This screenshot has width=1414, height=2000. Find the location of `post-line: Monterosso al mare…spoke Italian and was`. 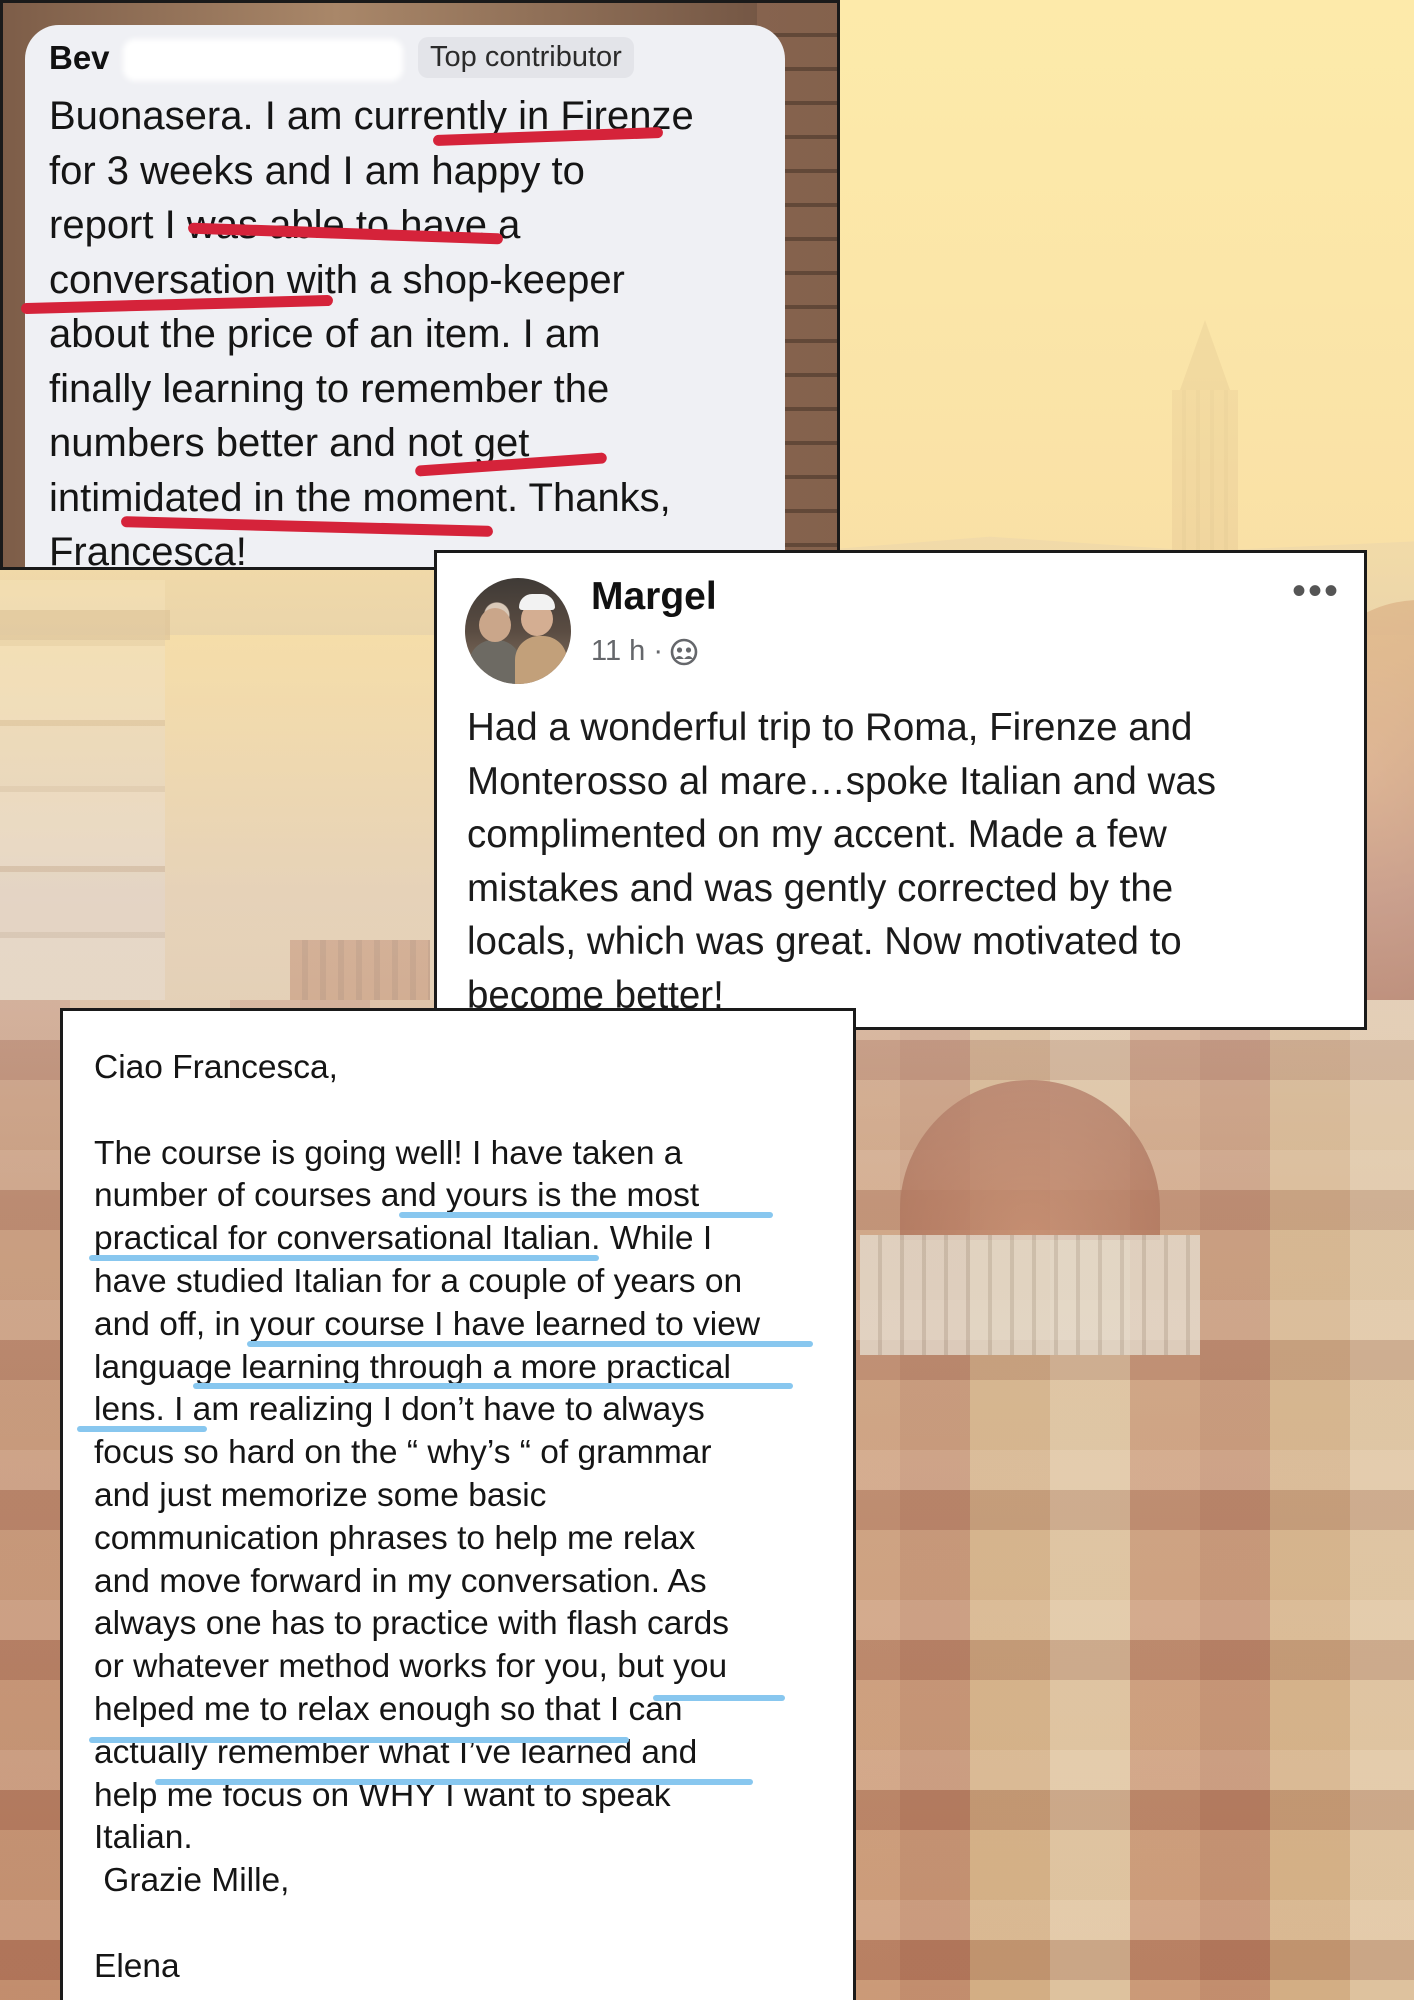

post-line: Monterosso al mare…spoke Italian and was is located at coordinates (841, 781).